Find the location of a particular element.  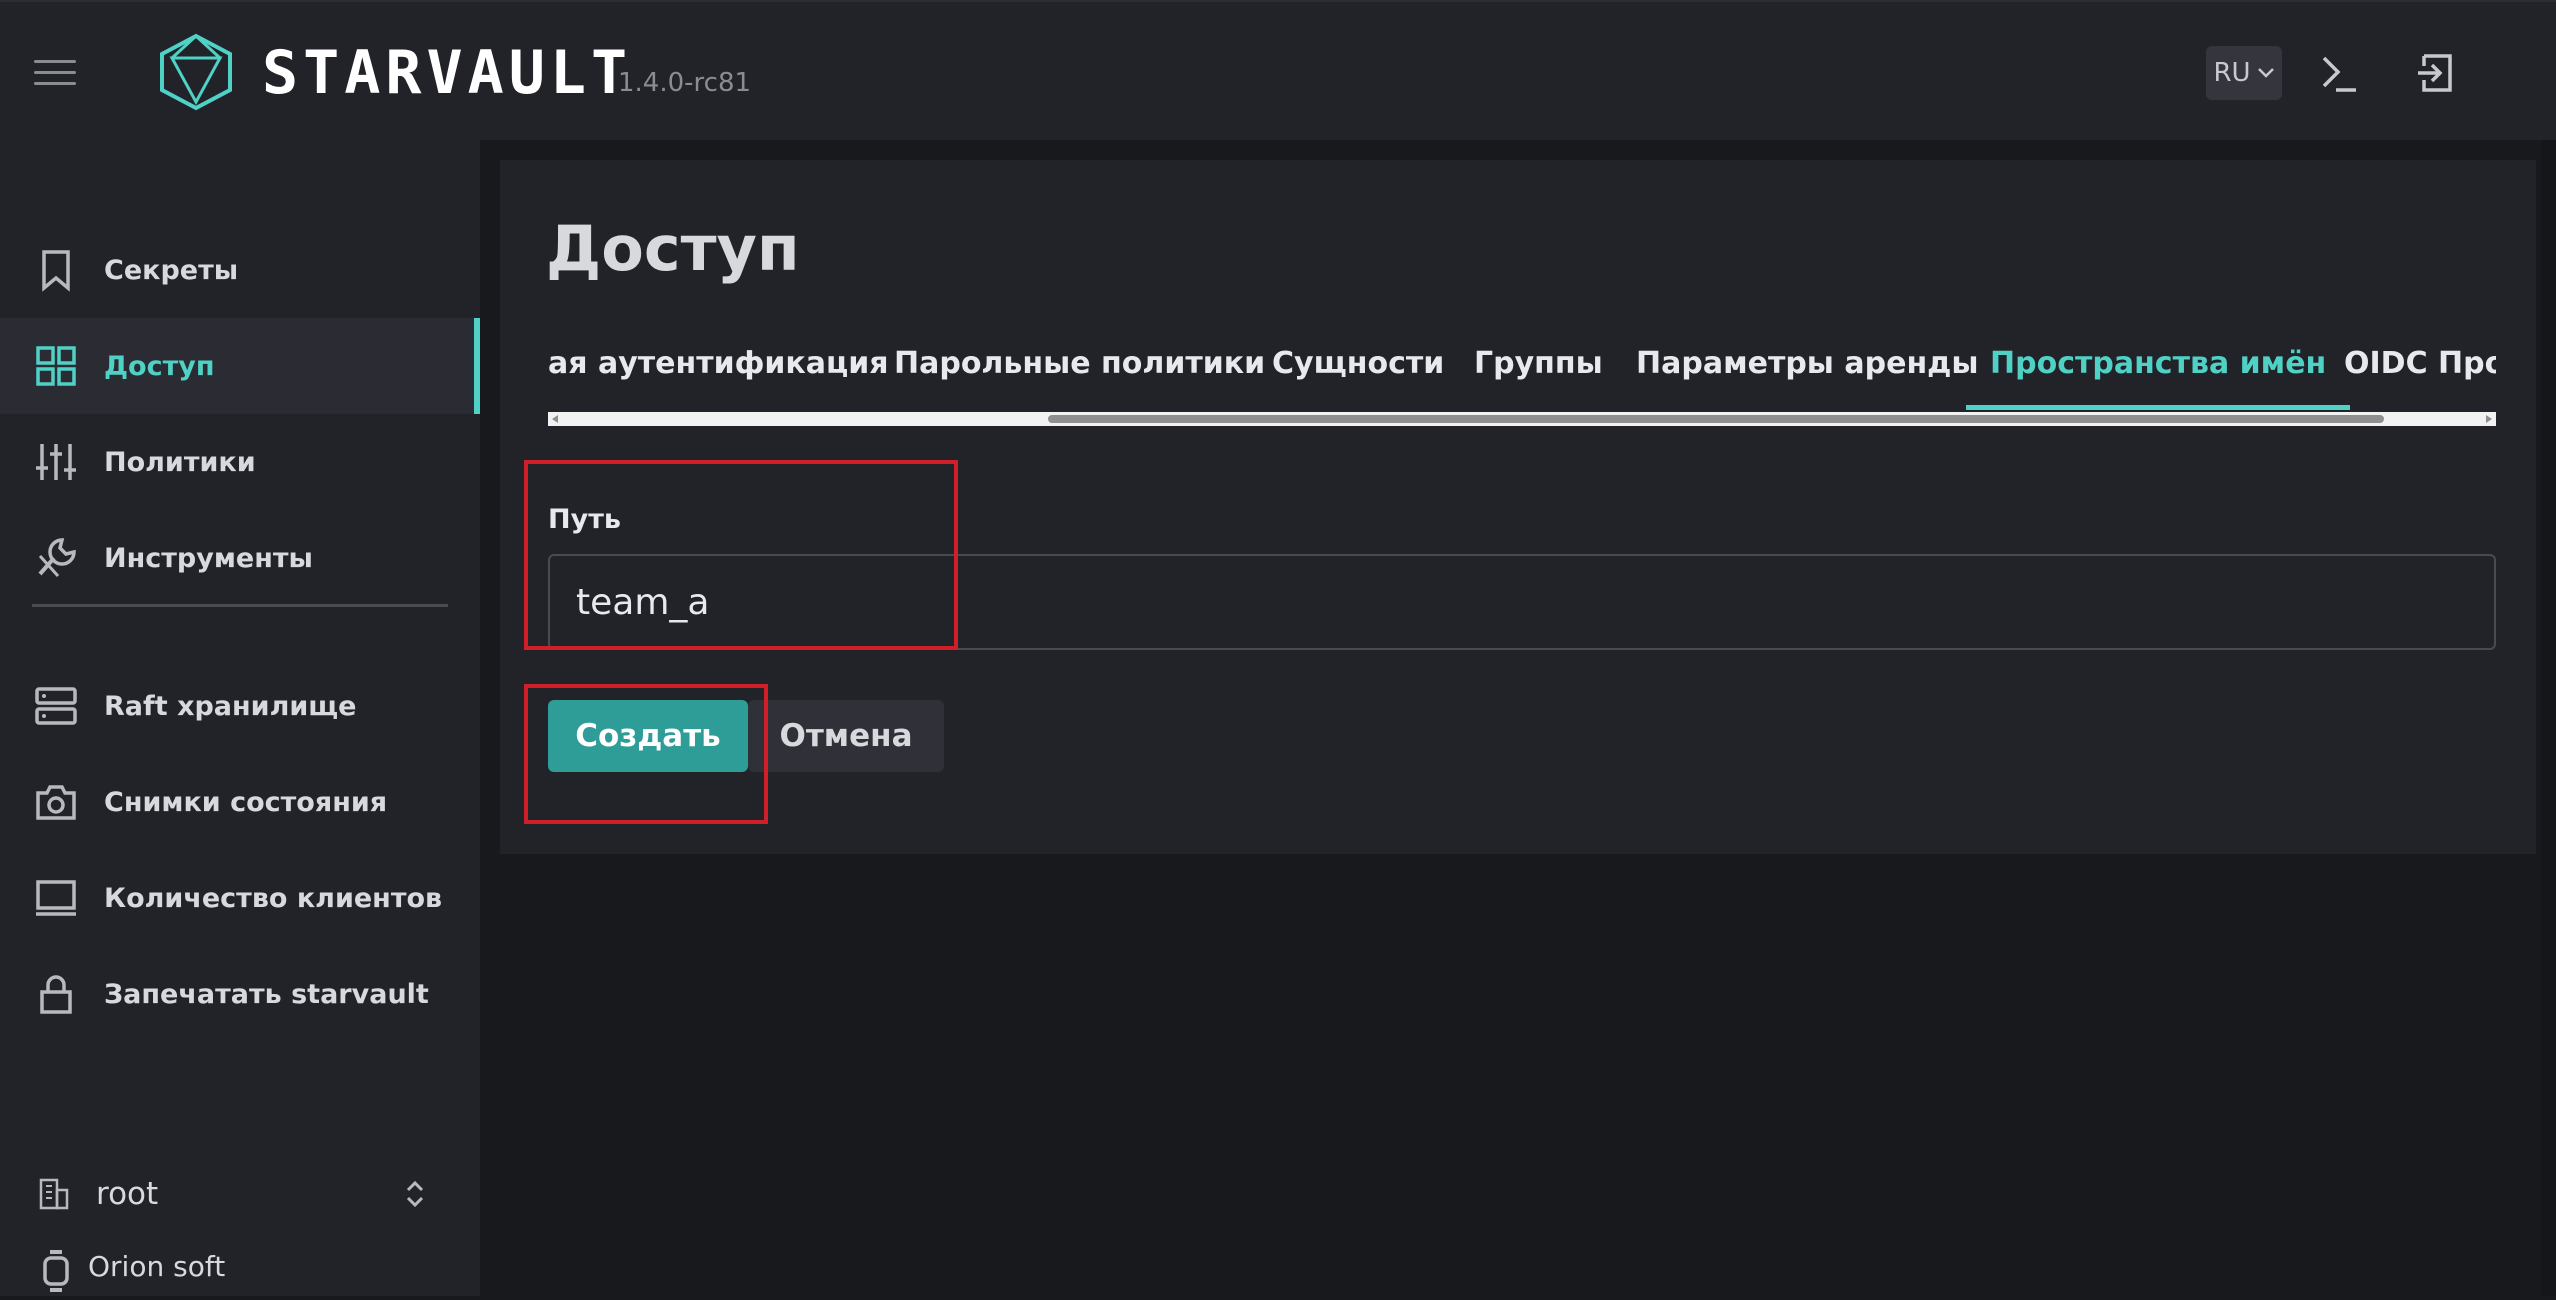

namespace-selector: root is located at coordinates (240, 1194).